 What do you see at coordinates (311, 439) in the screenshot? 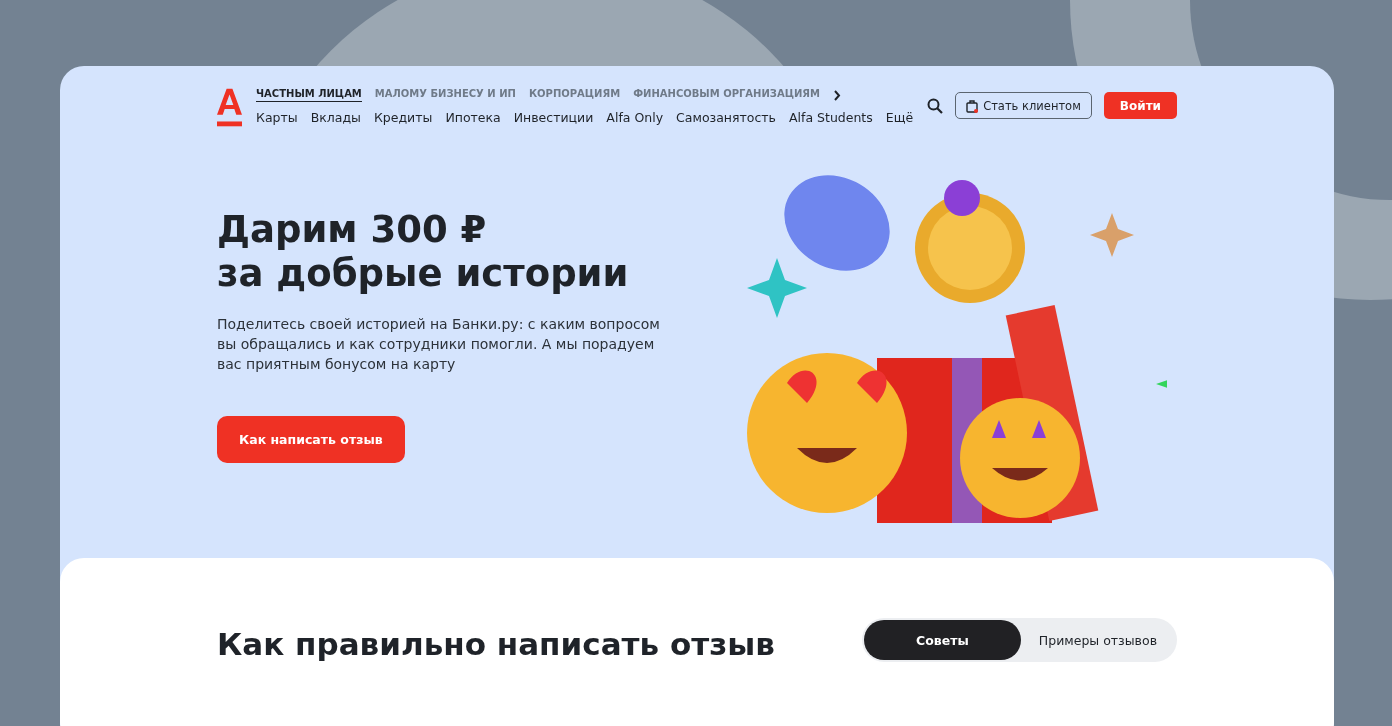
I see `write-review-button: Как написать отзыв` at bounding box center [311, 439].